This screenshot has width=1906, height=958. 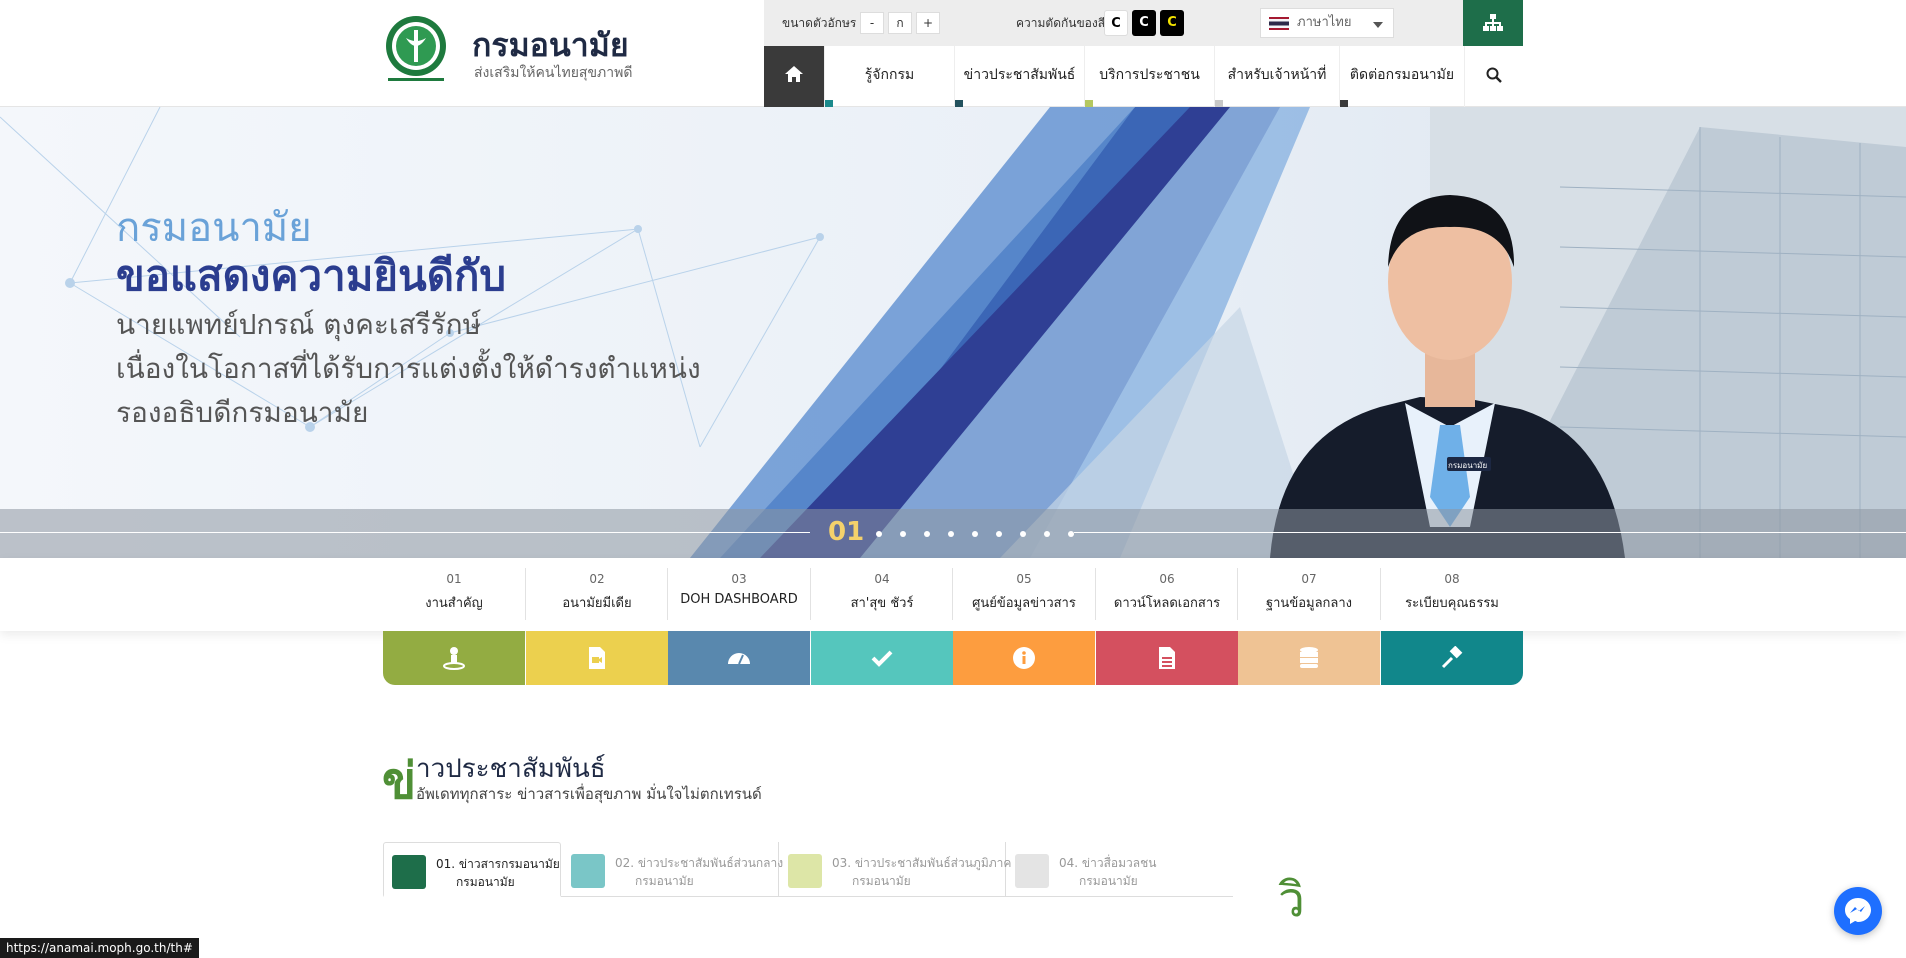 What do you see at coordinates (1144, 23) in the screenshot?
I see `contrast-dark-button: C` at bounding box center [1144, 23].